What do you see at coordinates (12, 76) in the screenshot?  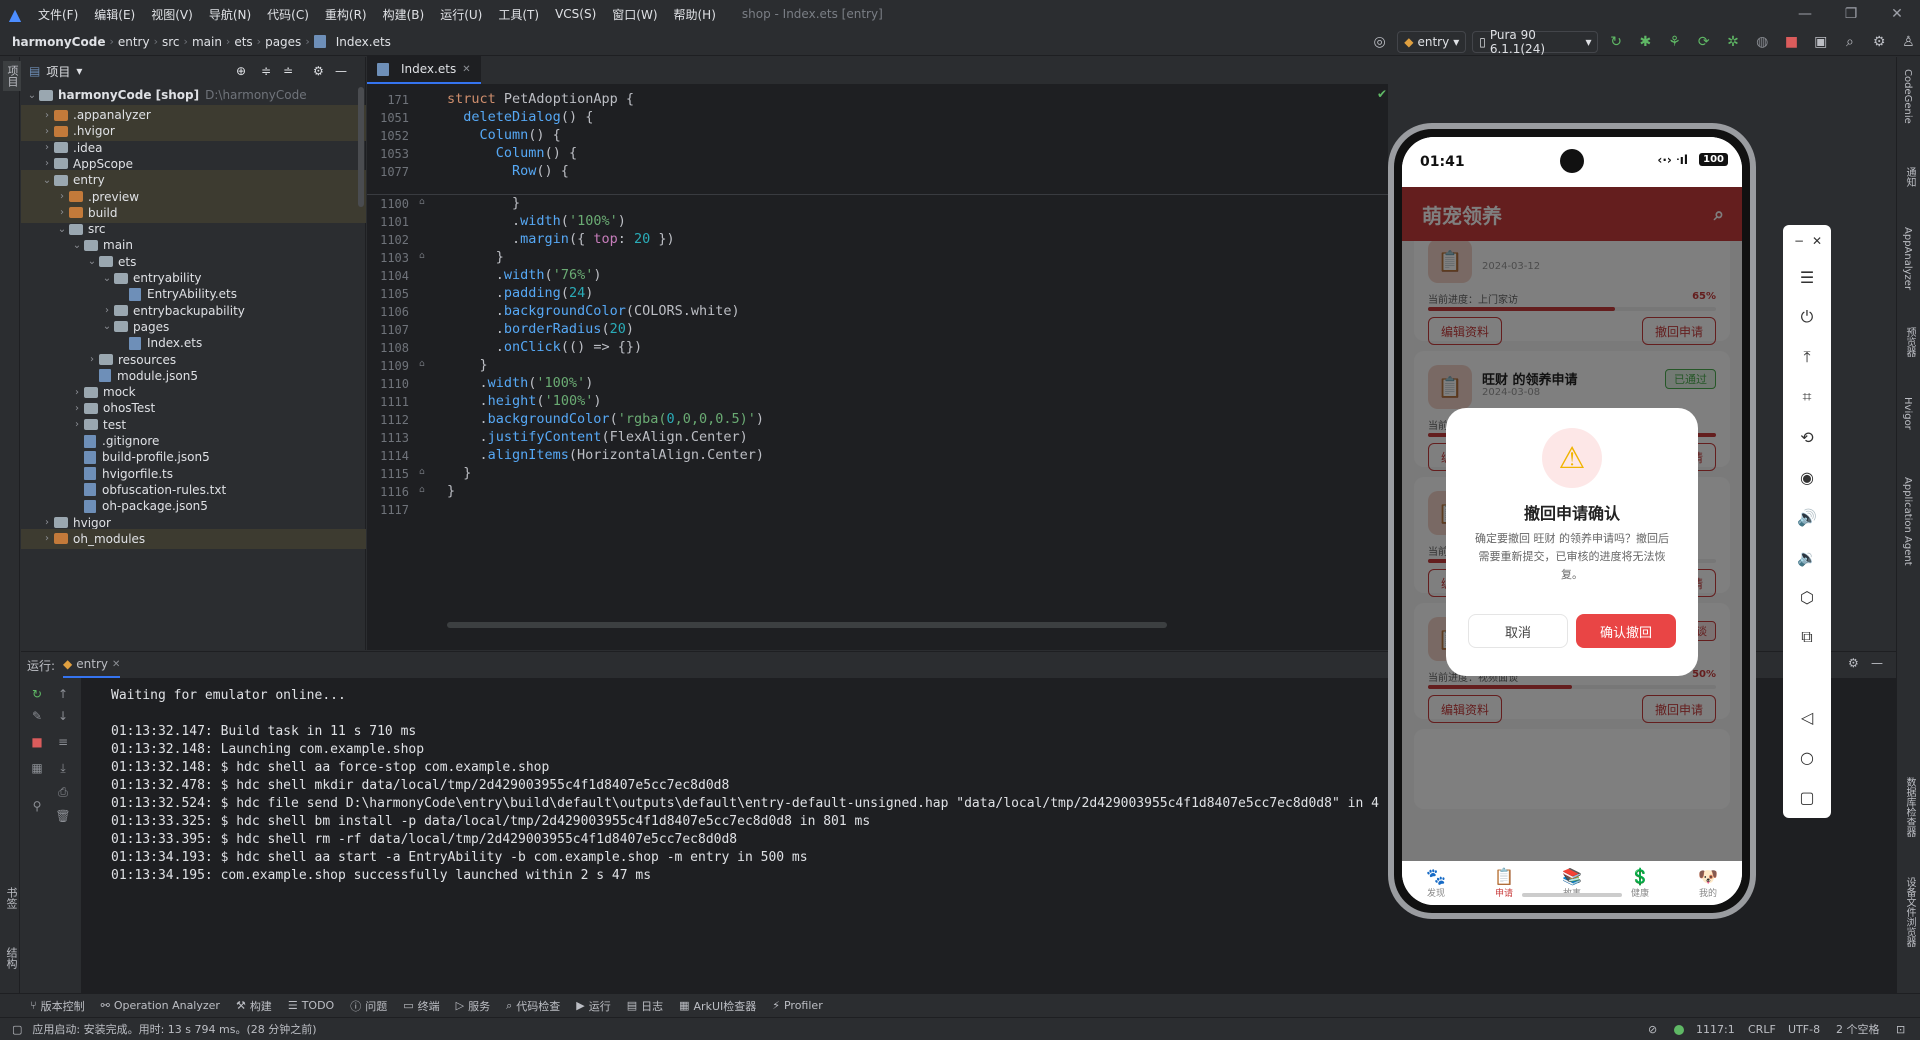 I see `project-tool-tab: 项目` at bounding box center [12, 76].